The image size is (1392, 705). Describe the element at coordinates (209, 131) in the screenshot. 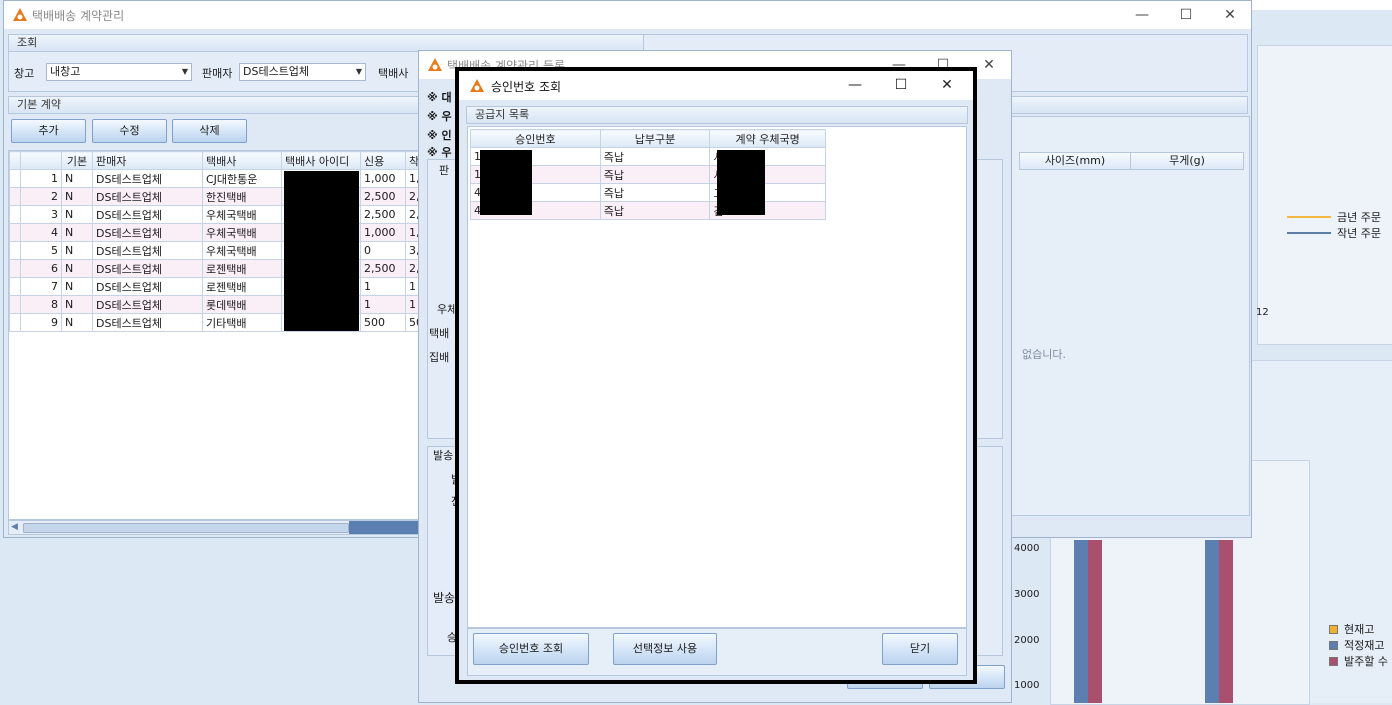

I see `delete-button: 삭제` at that location.